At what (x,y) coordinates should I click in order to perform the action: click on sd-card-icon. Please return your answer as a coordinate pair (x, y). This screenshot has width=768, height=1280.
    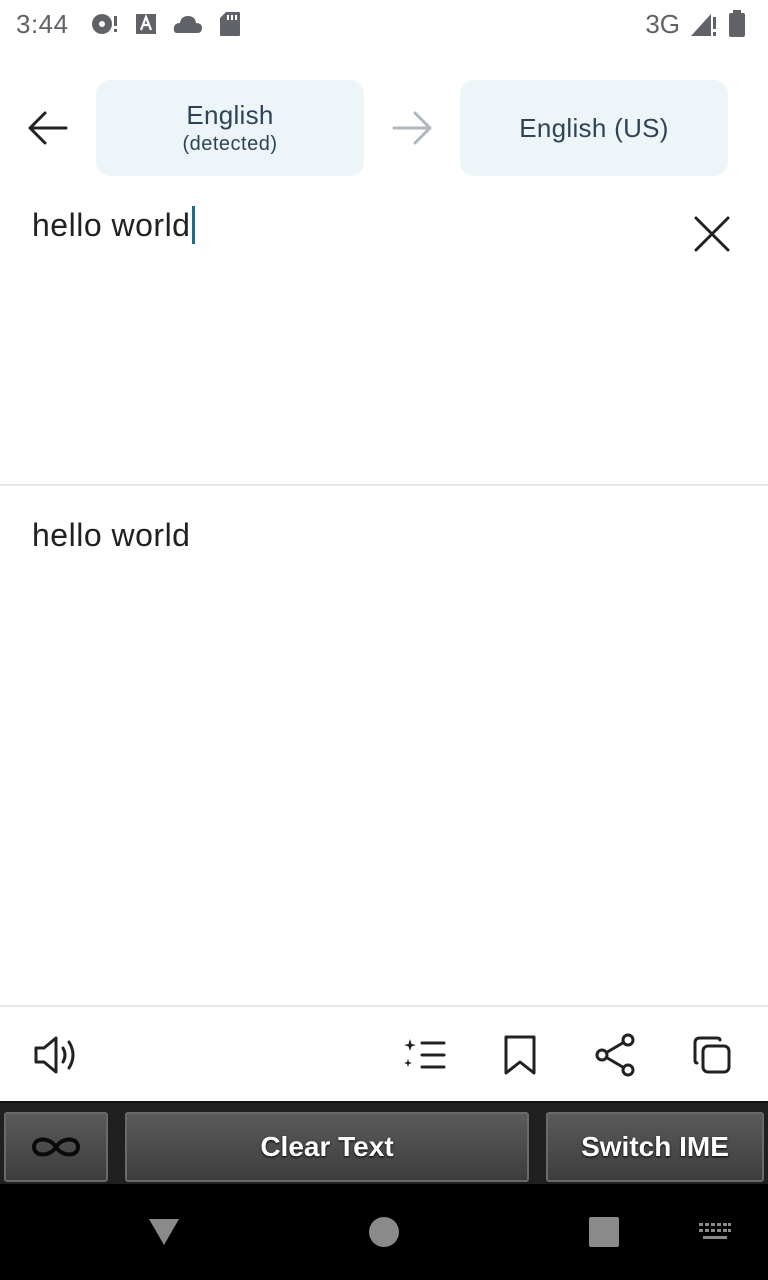
    Looking at the image, I should click on (230, 24).